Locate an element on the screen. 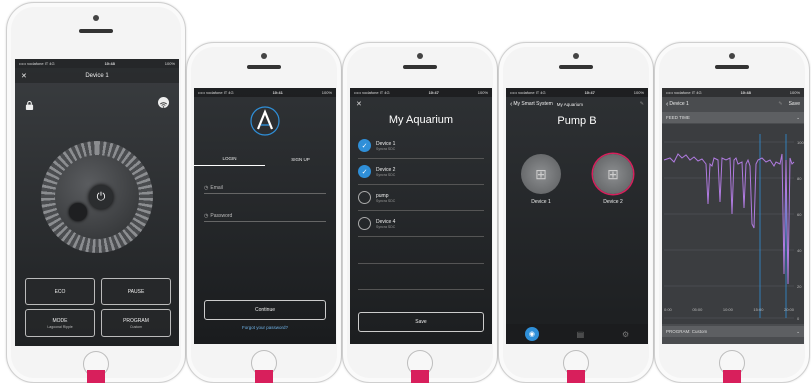 The width and height of the screenshot is (811, 383). continue-label: Continue is located at coordinates (264, 310).